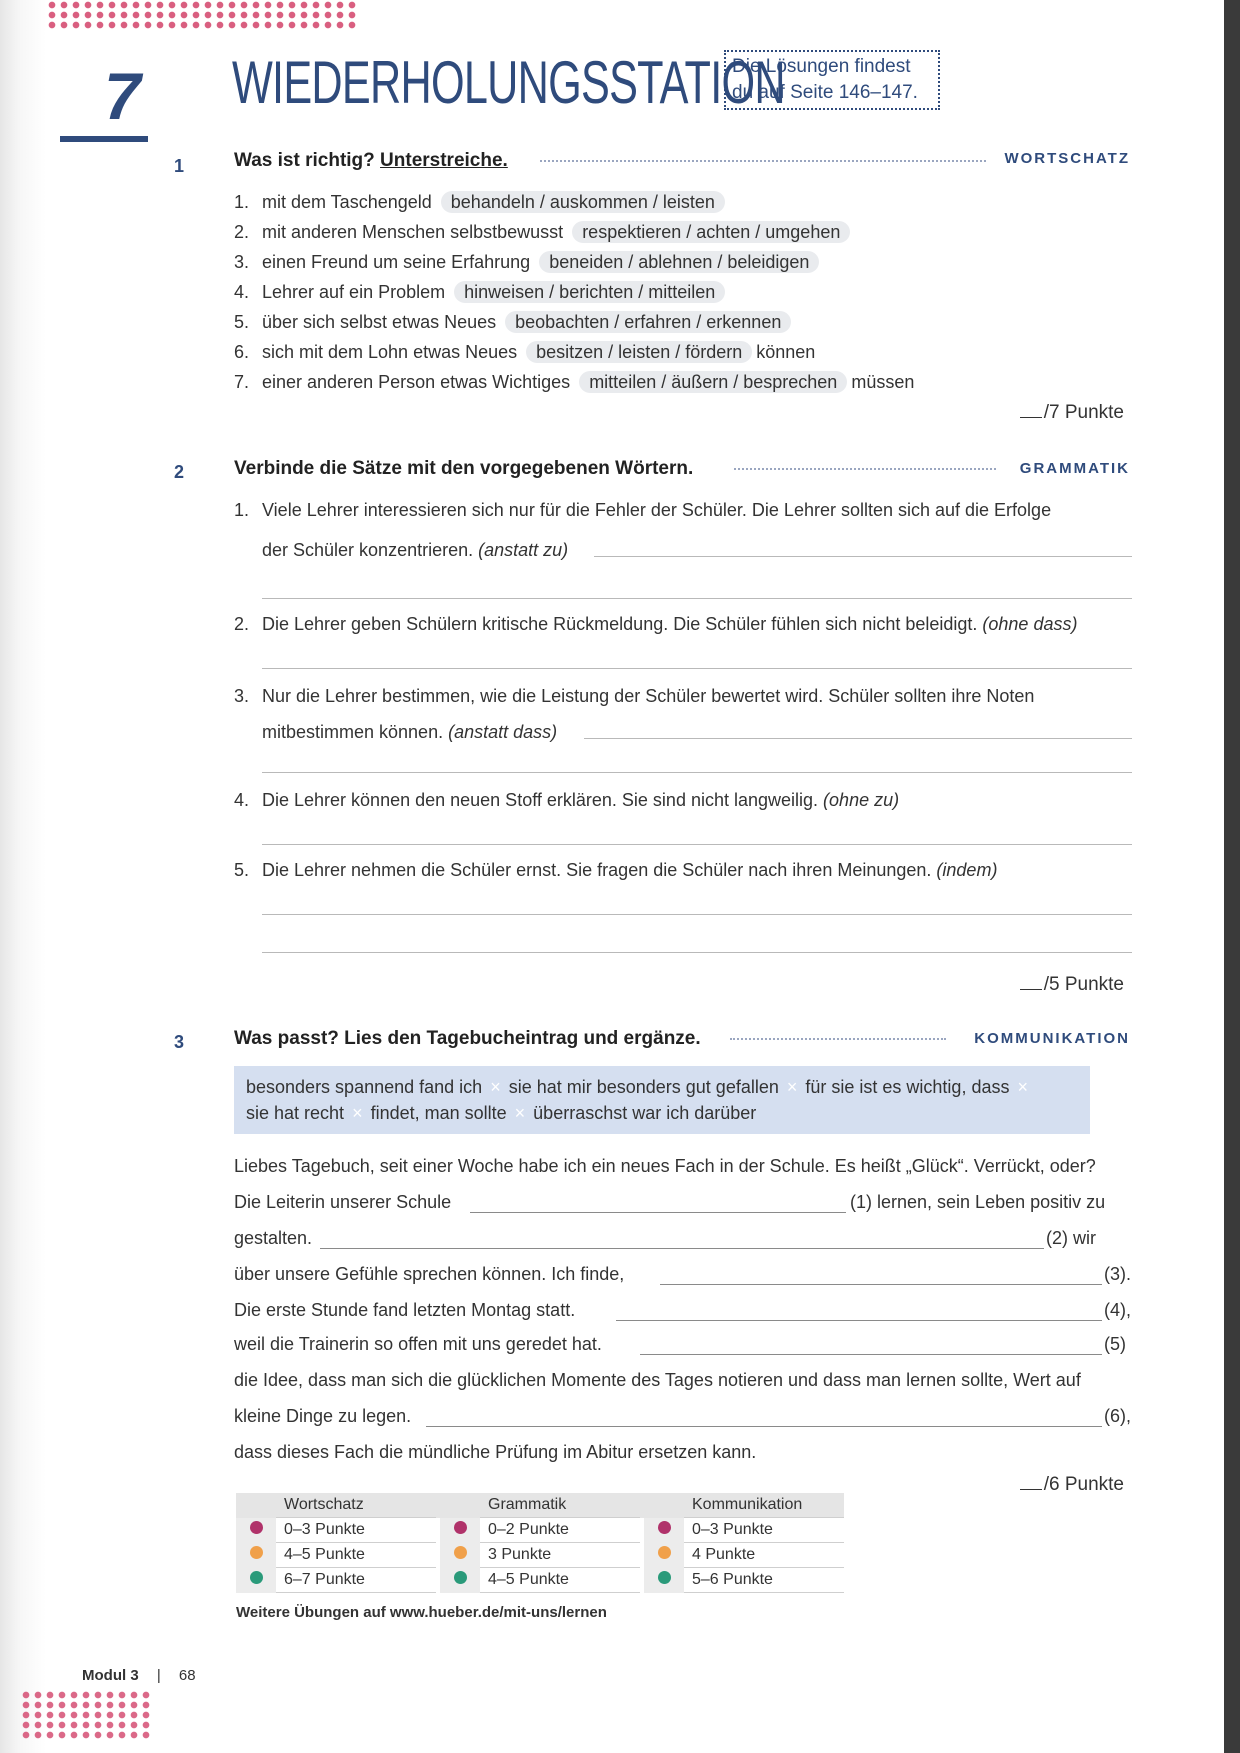  What do you see at coordinates (343, 1202) in the screenshot?
I see `diary-line: Die Leiterin unserer Schule` at bounding box center [343, 1202].